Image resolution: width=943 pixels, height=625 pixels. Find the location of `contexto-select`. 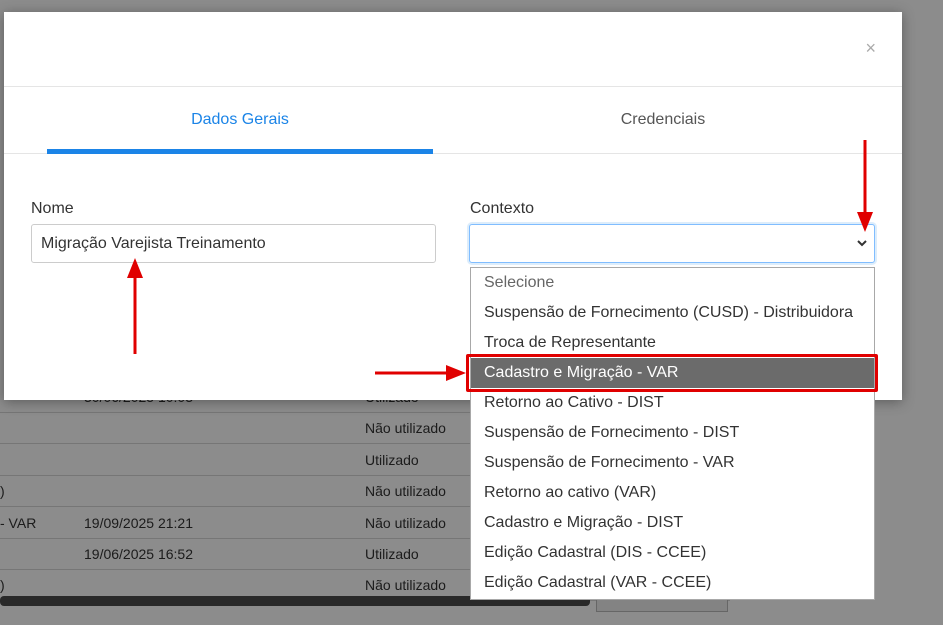

contexto-select is located at coordinates (672, 243).